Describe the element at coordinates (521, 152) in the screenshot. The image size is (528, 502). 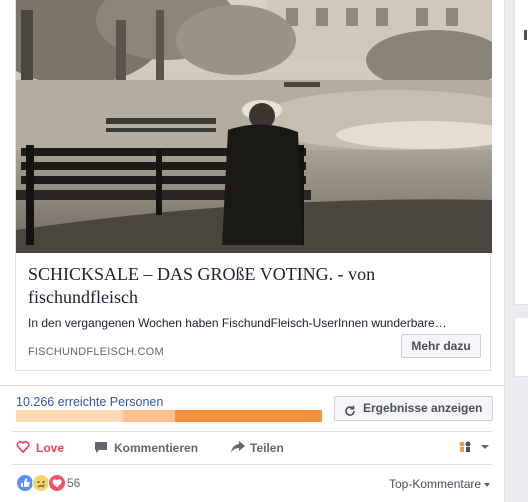
I see `right-sidebar-card` at that location.